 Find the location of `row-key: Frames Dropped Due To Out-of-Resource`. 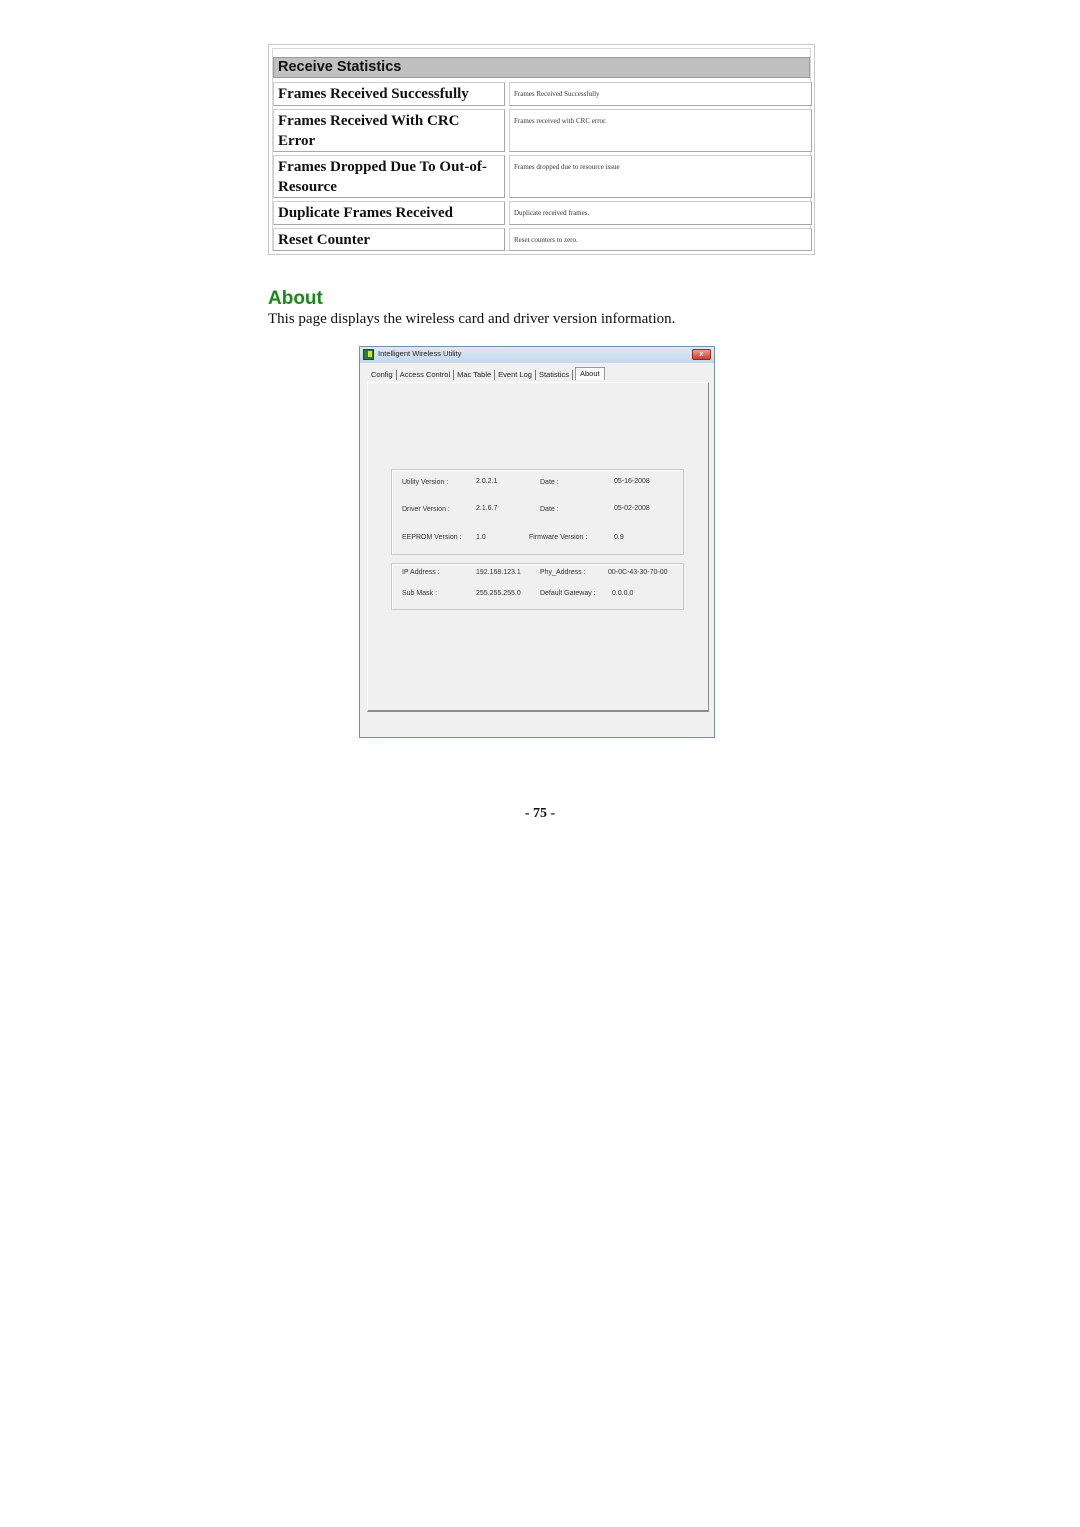

row-key: Frames Dropped Due To Out-of-Resource is located at coordinates (389, 176).